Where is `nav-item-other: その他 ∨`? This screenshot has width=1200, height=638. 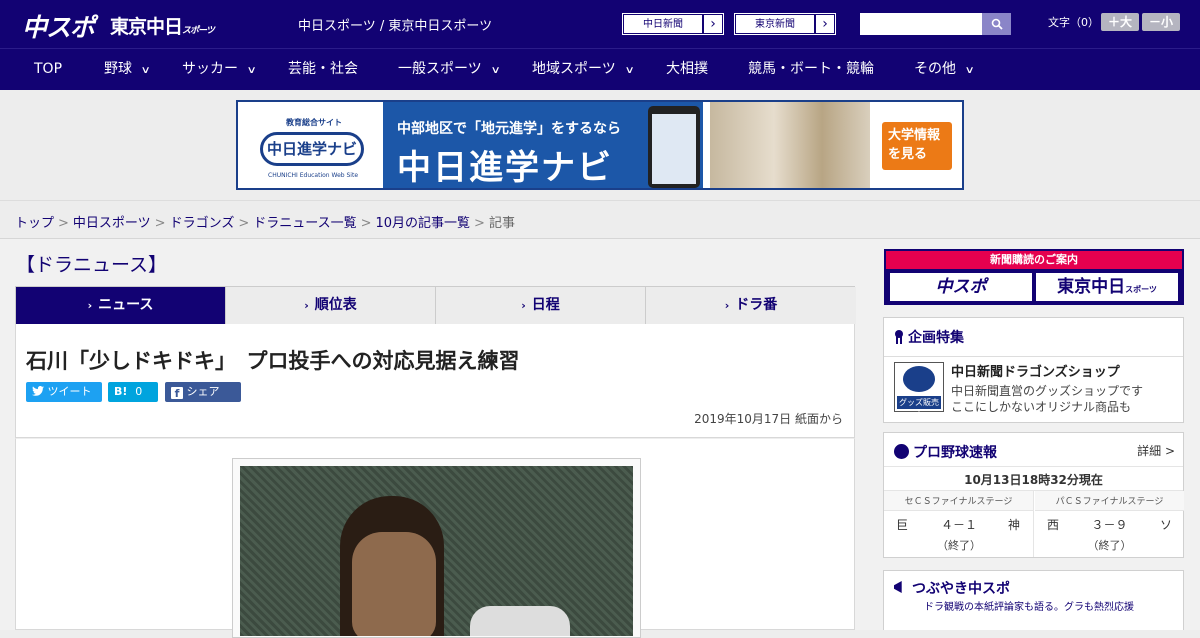
nav-item-other: その他 ∨ is located at coordinates (944, 69).